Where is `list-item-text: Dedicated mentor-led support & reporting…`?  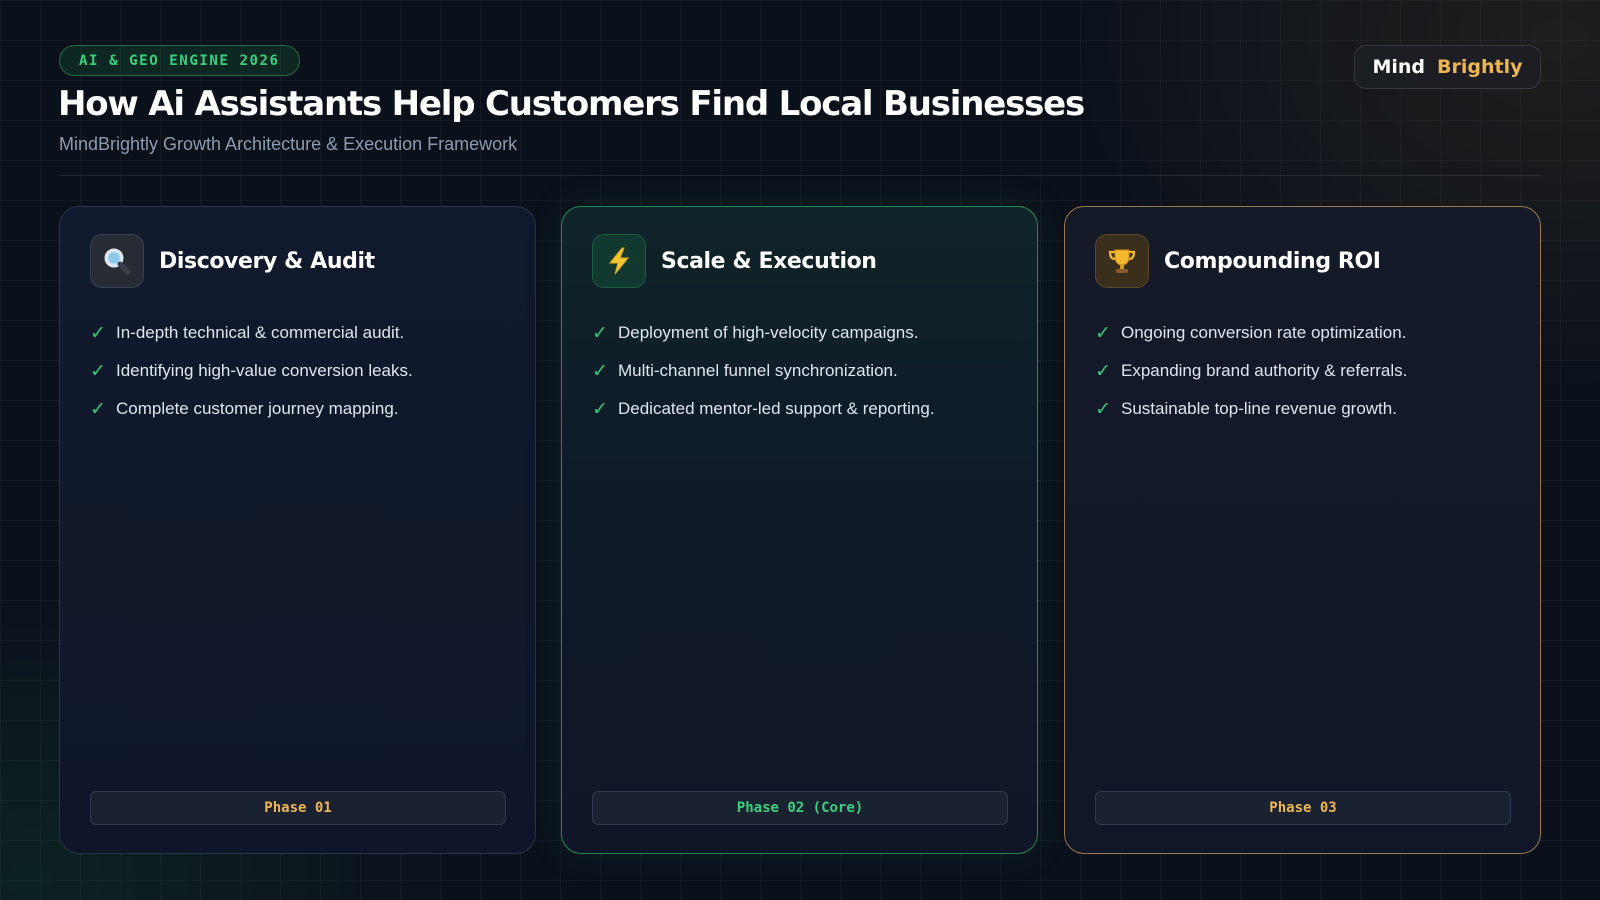
list-item-text: Dedicated mentor-led support & reporting… is located at coordinates (776, 408).